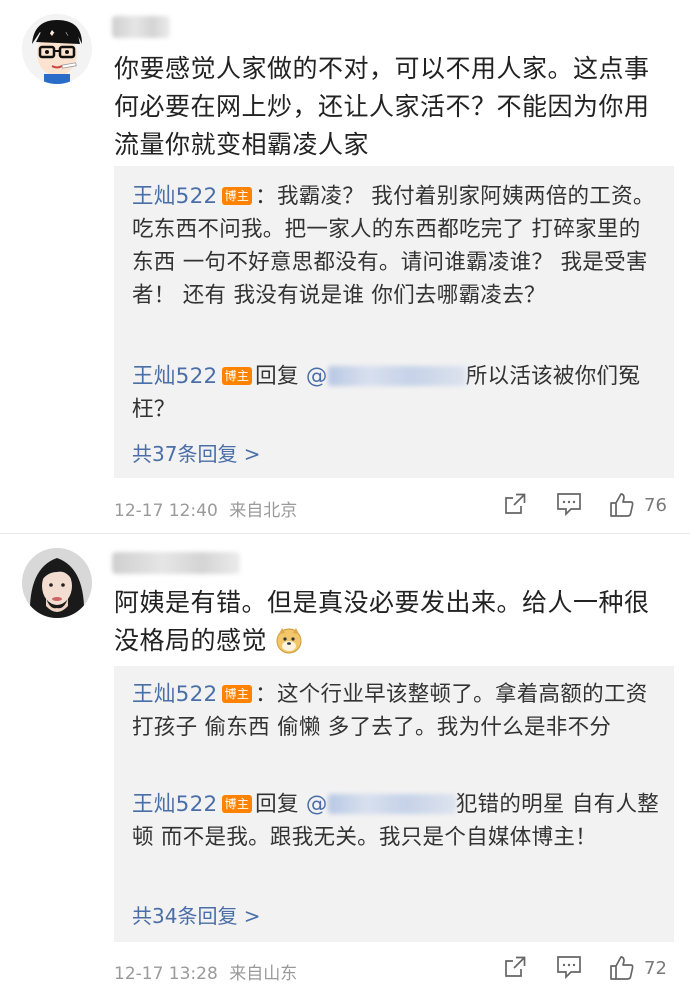 This screenshot has width=690, height=1003. I want to click on like-count: 76, so click(655, 505).